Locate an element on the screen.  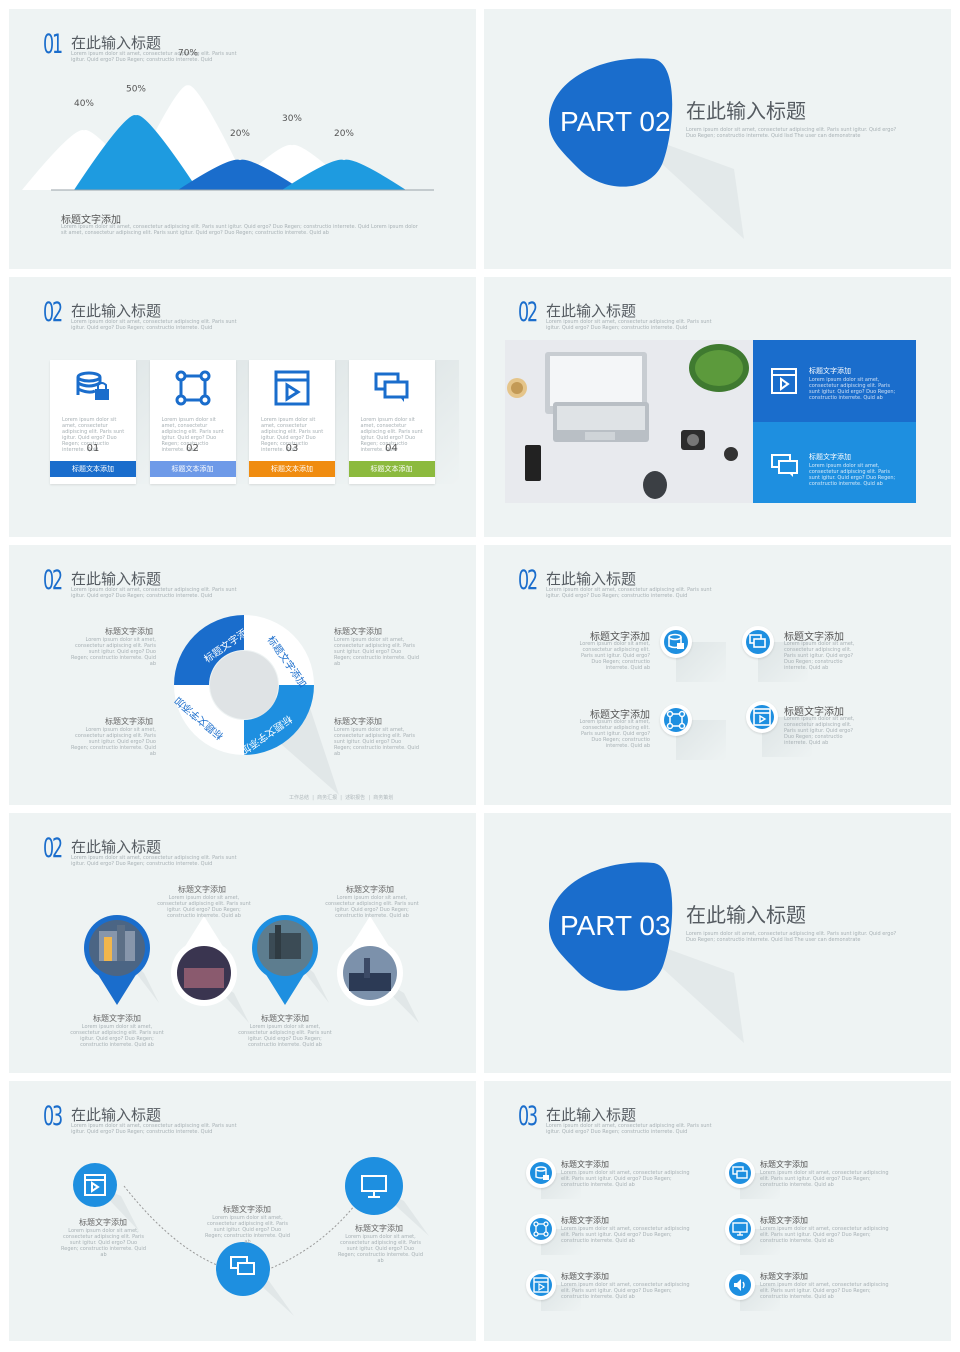
footer-item: 商务汇报 is located at coordinates (327, 798).